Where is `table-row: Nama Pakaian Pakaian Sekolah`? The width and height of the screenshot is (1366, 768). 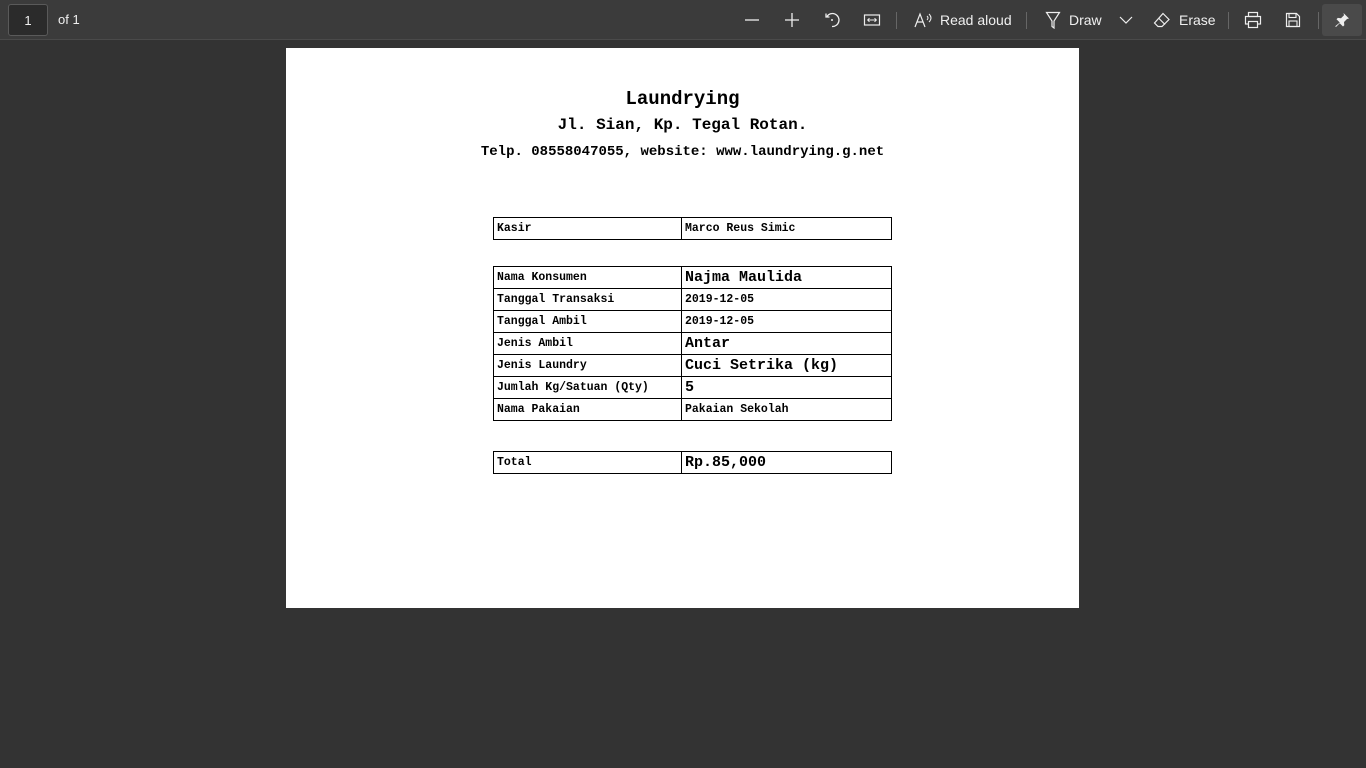 table-row: Nama Pakaian Pakaian Sekolah is located at coordinates (692, 409).